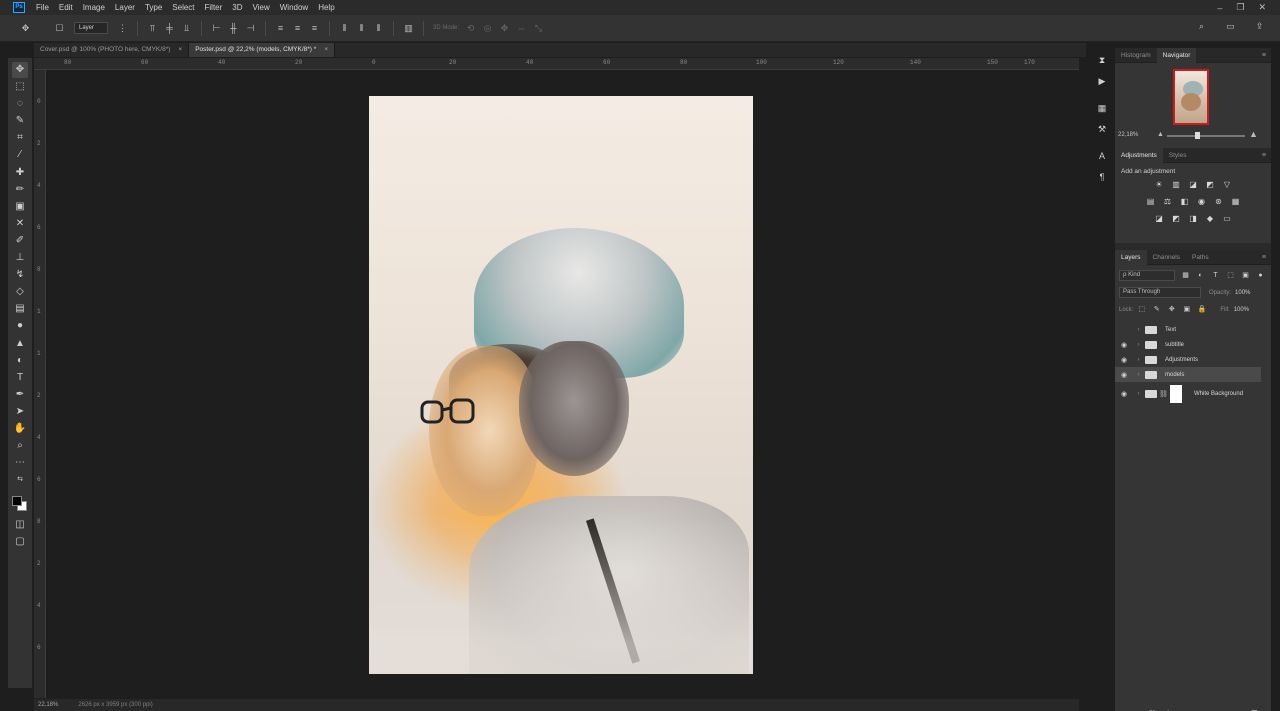 This screenshot has height=711, width=1280. Describe the element at coordinates (20, 429) in the screenshot. I see `hand-tool-icon: ✋` at that location.